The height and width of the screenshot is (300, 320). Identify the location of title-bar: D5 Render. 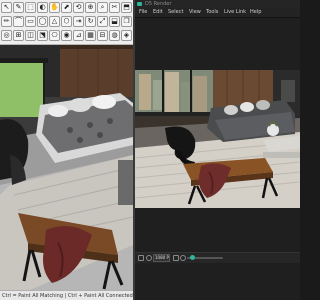
(217, 4).